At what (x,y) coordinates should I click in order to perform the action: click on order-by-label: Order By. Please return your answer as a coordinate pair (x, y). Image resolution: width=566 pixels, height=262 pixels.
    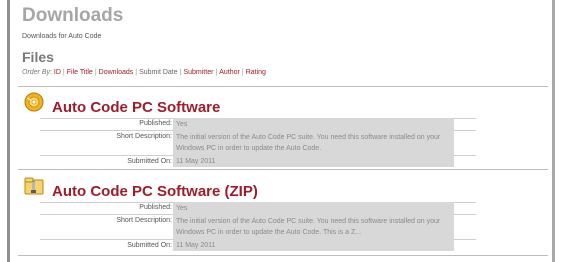
    Looking at the image, I should click on (36, 72).